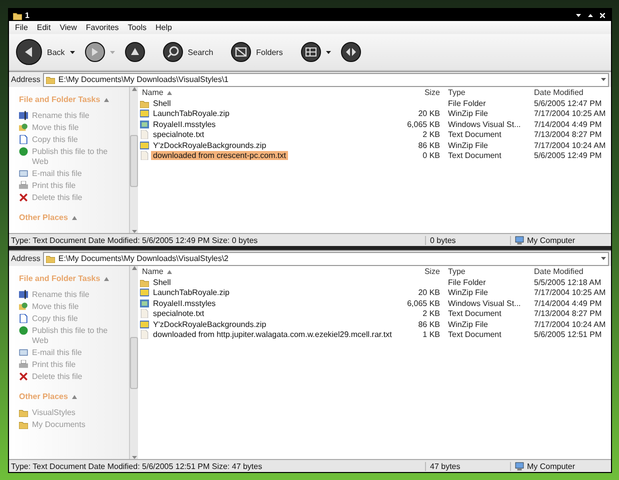  Describe the element at coordinates (257, 52) in the screenshot. I see `toolbar-button: Folders` at that location.